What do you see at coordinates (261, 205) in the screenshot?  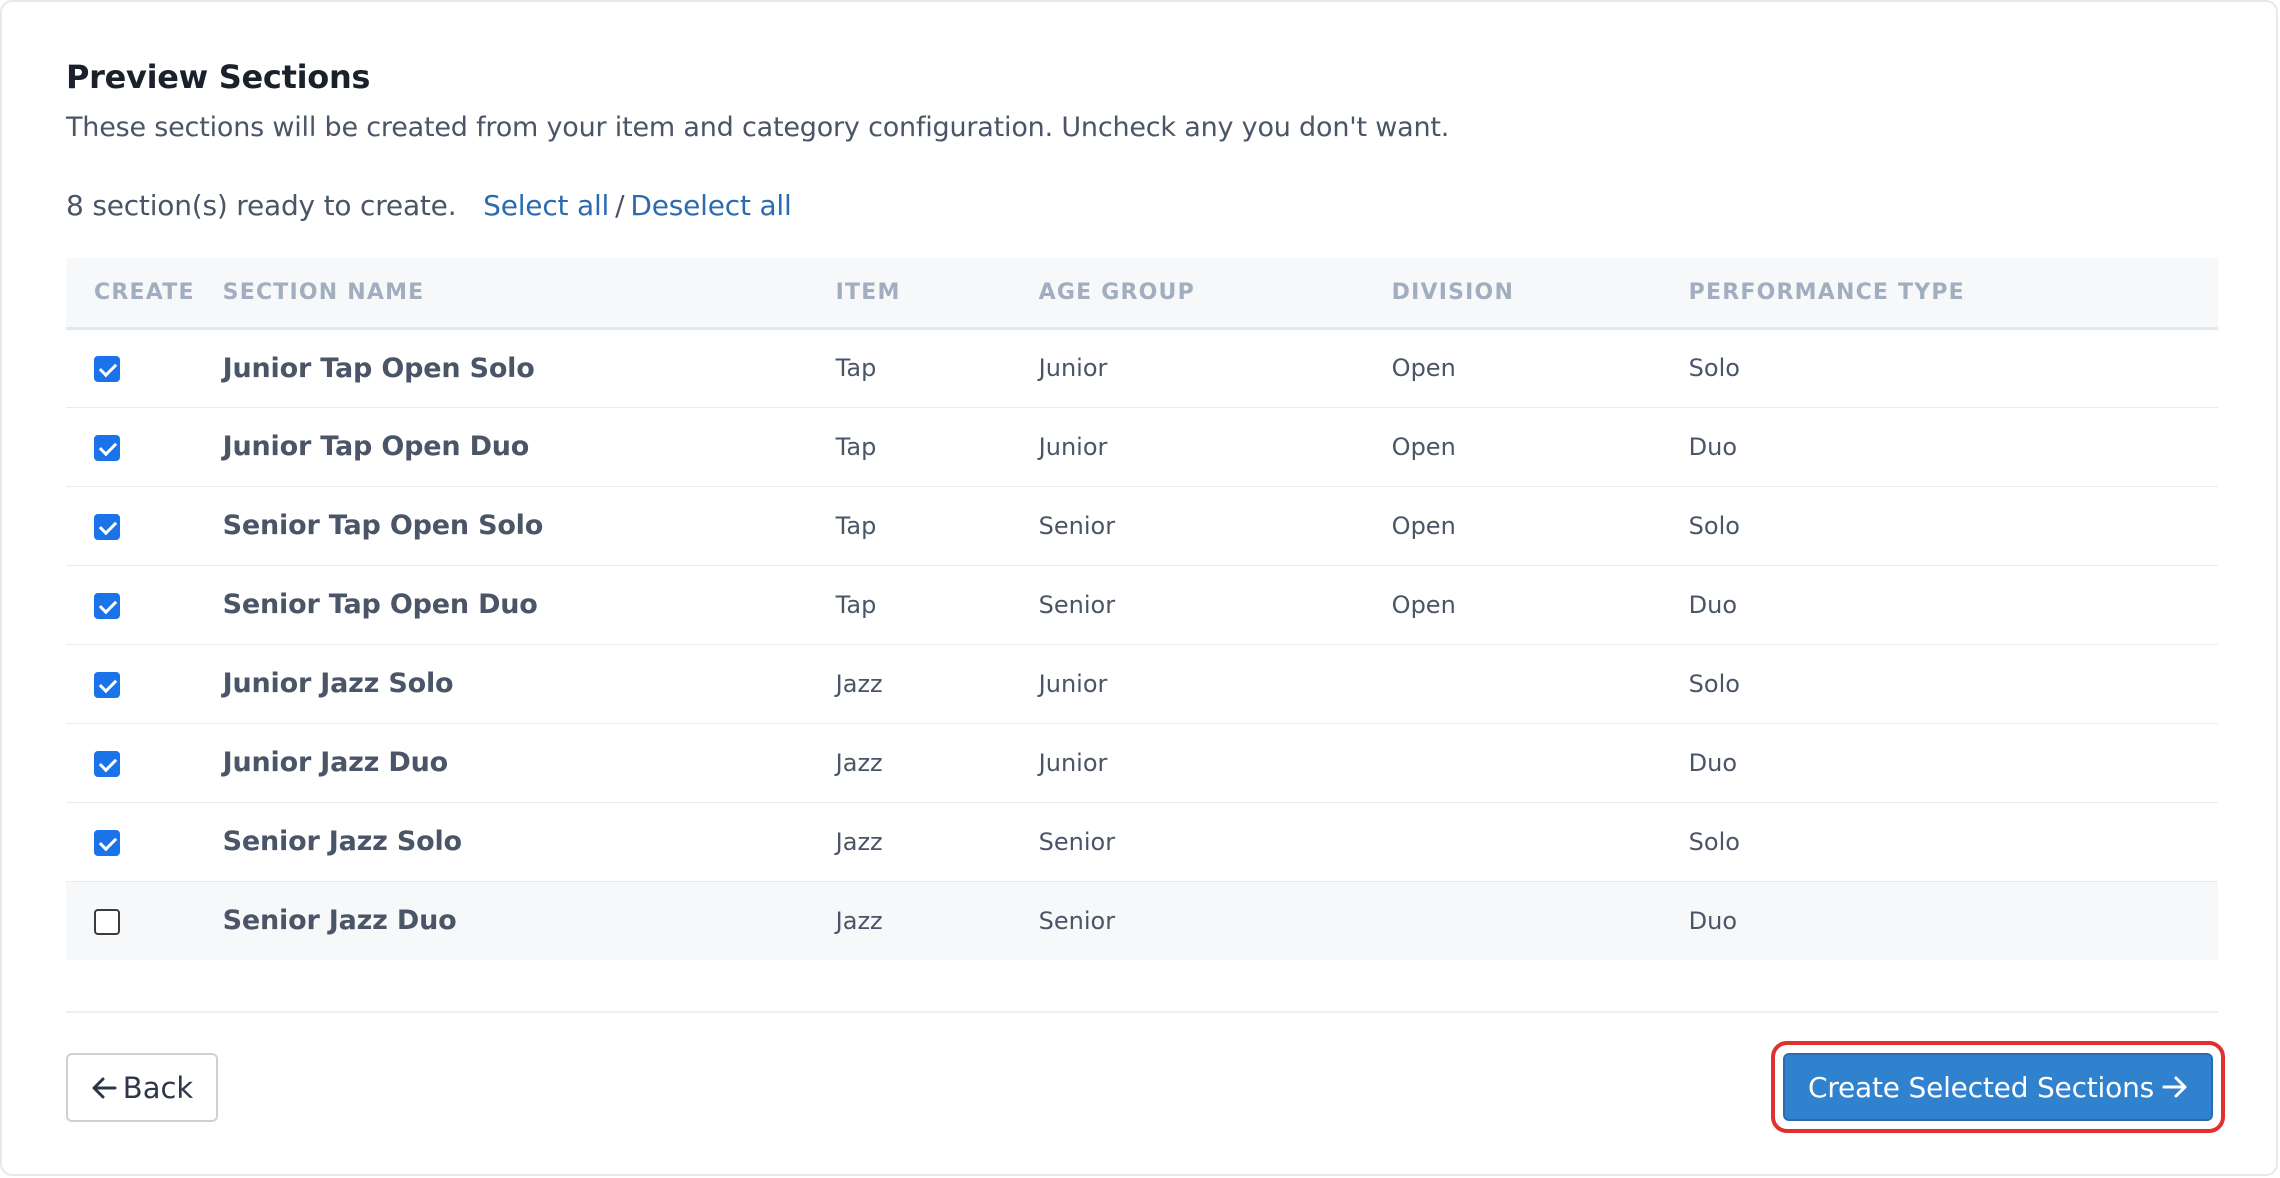 I see `section-count: 8 section(s) ready to create.` at bounding box center [261, 205].